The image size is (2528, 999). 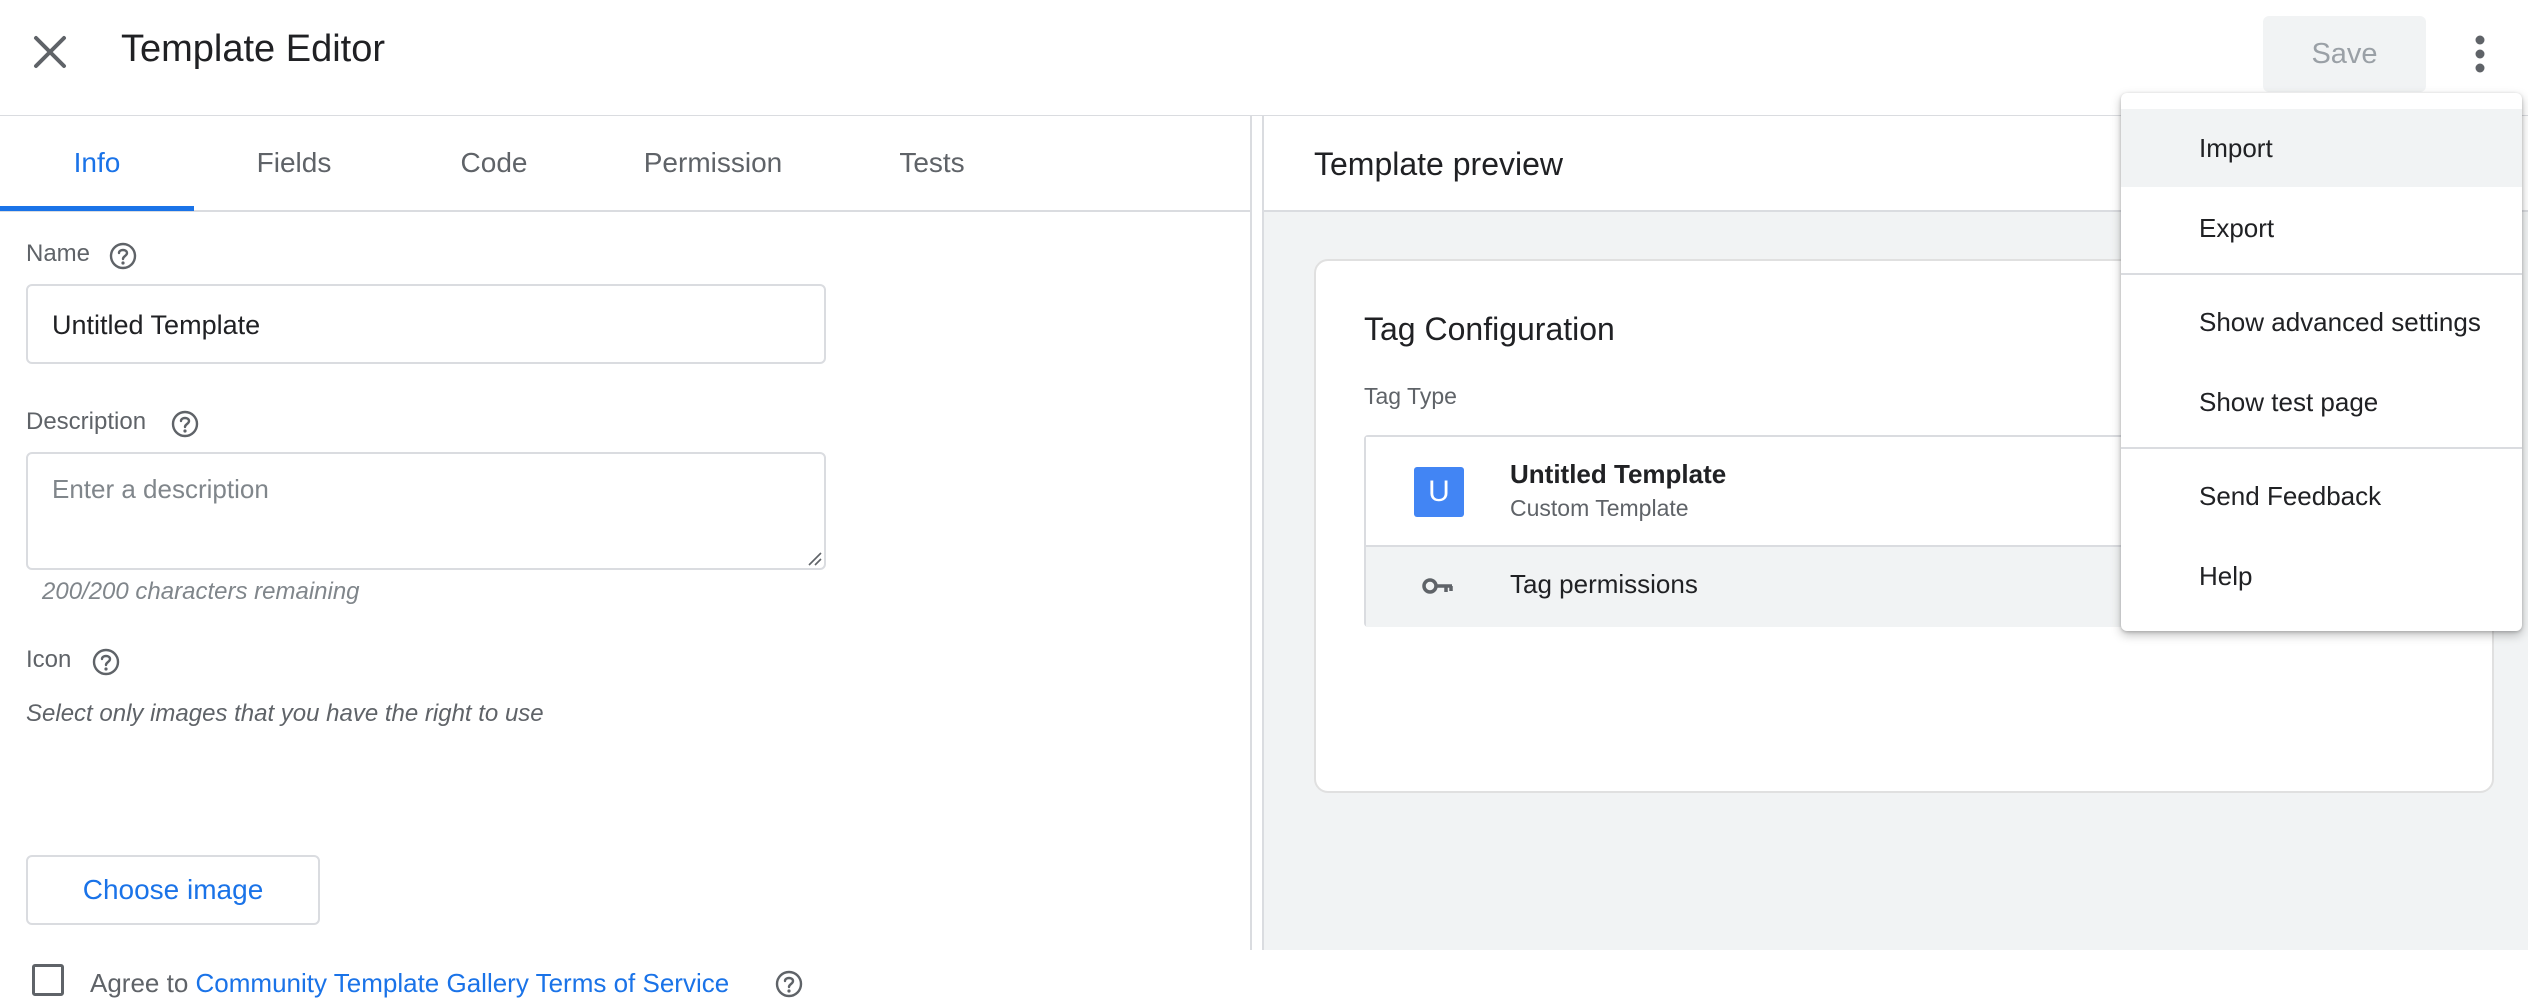 I want to click on card-title: Tag Configuration, so click(x=1489, y=329).